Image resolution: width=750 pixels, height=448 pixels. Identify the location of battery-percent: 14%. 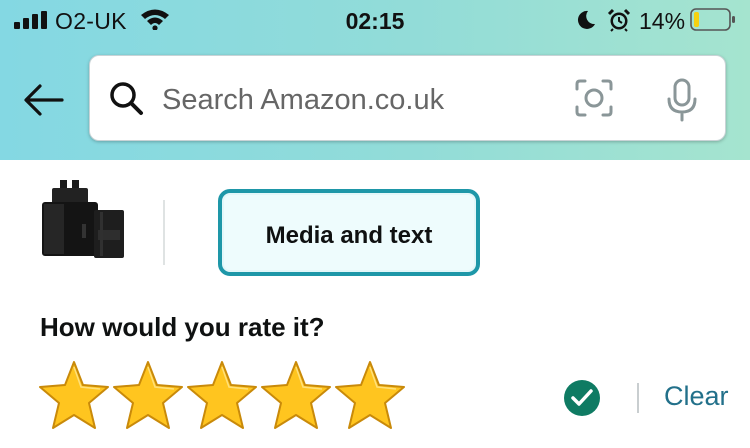
(662, 21).